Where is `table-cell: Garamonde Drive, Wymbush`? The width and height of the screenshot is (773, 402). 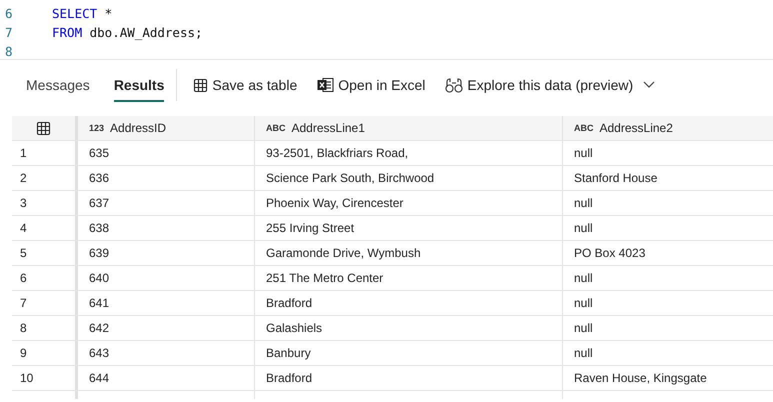 table-cell: Garamonde Drive, Wymbush is located at coordinates (409, 253).